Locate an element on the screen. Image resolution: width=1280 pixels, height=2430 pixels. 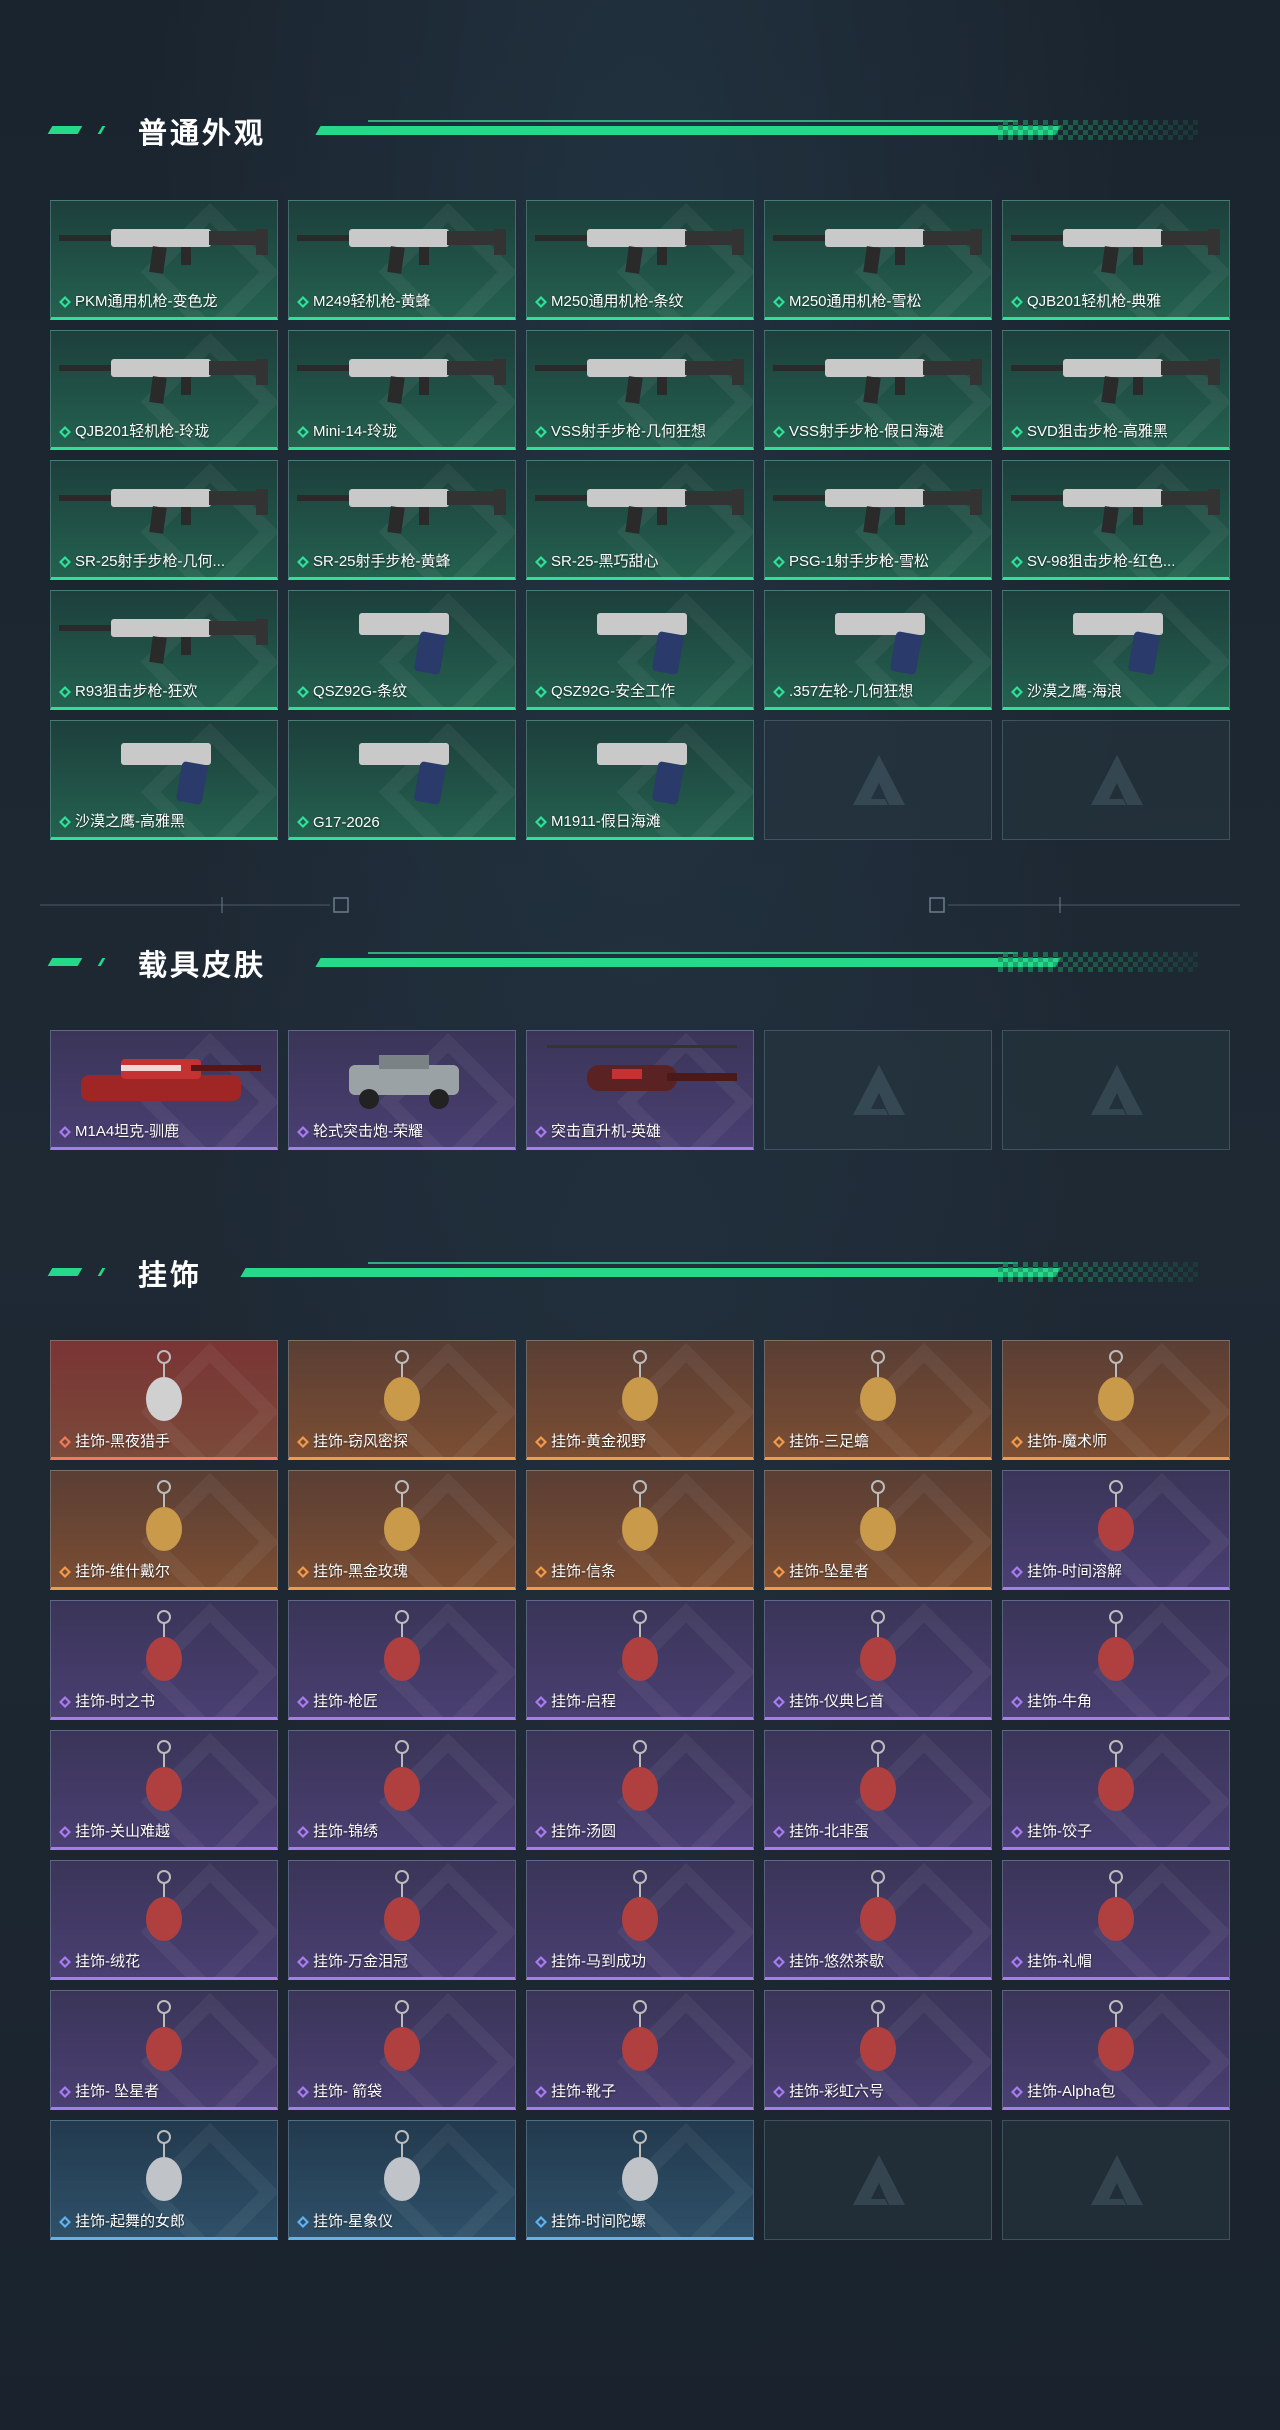
item-card: 挂饰- 坠星者 is located at coordinates (164, 2050).